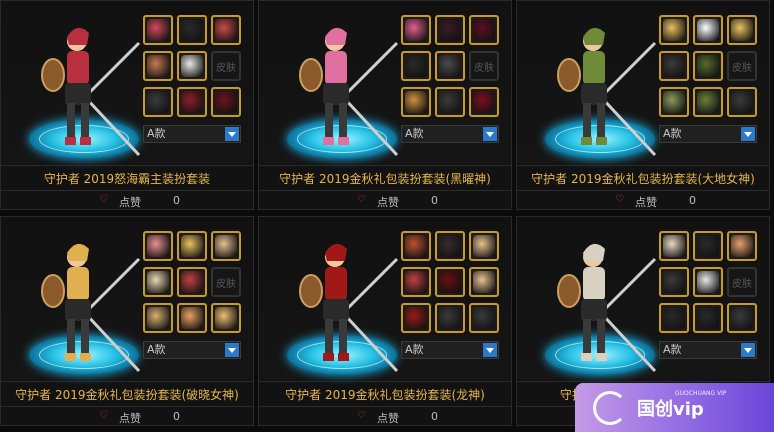 The width and height of the screenshot is (774, 432). What do you see at coordinates (349, 308) in the screenshot?
I see `character-preview` at bounding box center [349, 308].